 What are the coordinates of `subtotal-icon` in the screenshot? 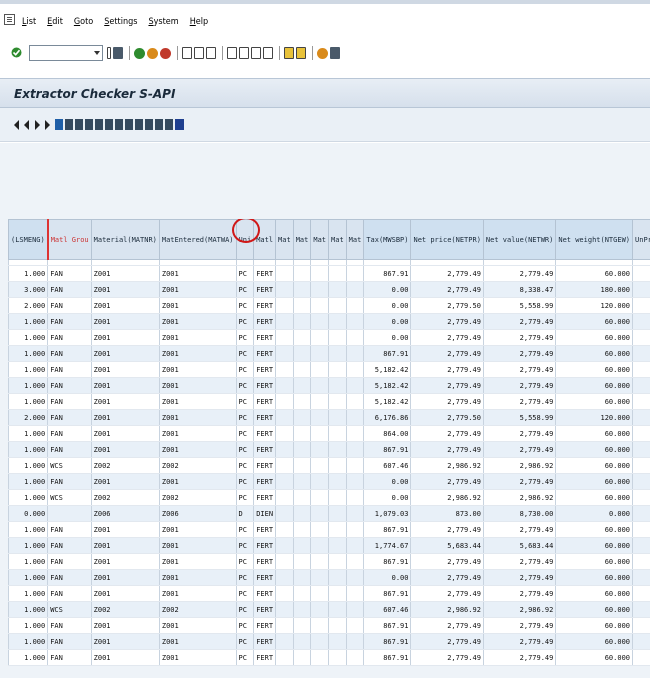 It's located at (109, 124).